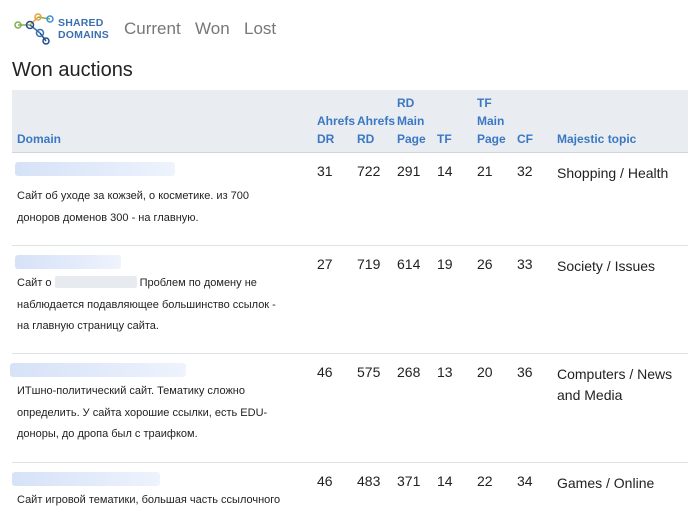 The width and height of the screenshot is (688, 512). I want to click on brand-line-1: SHARED, so click(81, 23).